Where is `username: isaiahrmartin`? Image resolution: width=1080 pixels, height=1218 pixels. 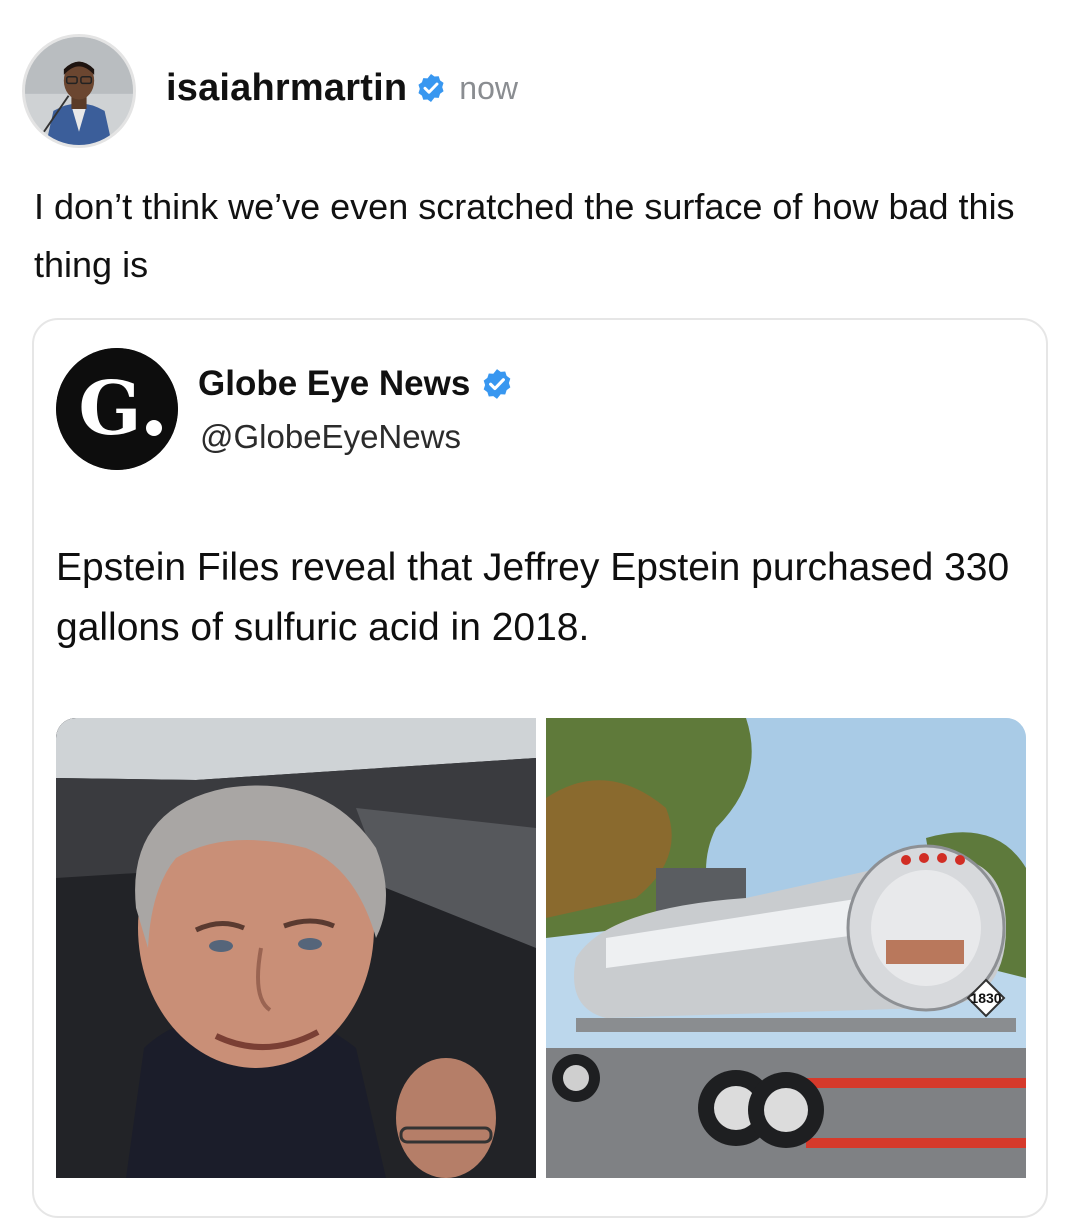 username: isaiahrmartin is located at coordinates (286, 88).